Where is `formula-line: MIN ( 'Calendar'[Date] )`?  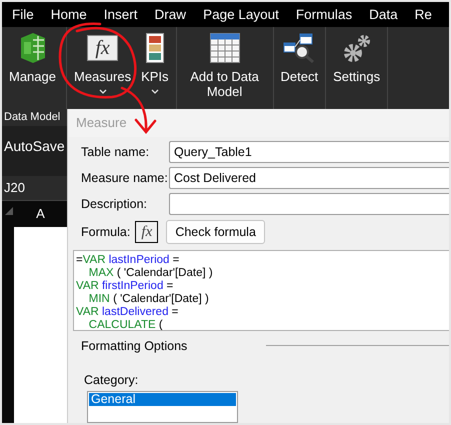 formula-line: MIN ( 'Calendar'[Date] ) is located at coordinates (148, 299).